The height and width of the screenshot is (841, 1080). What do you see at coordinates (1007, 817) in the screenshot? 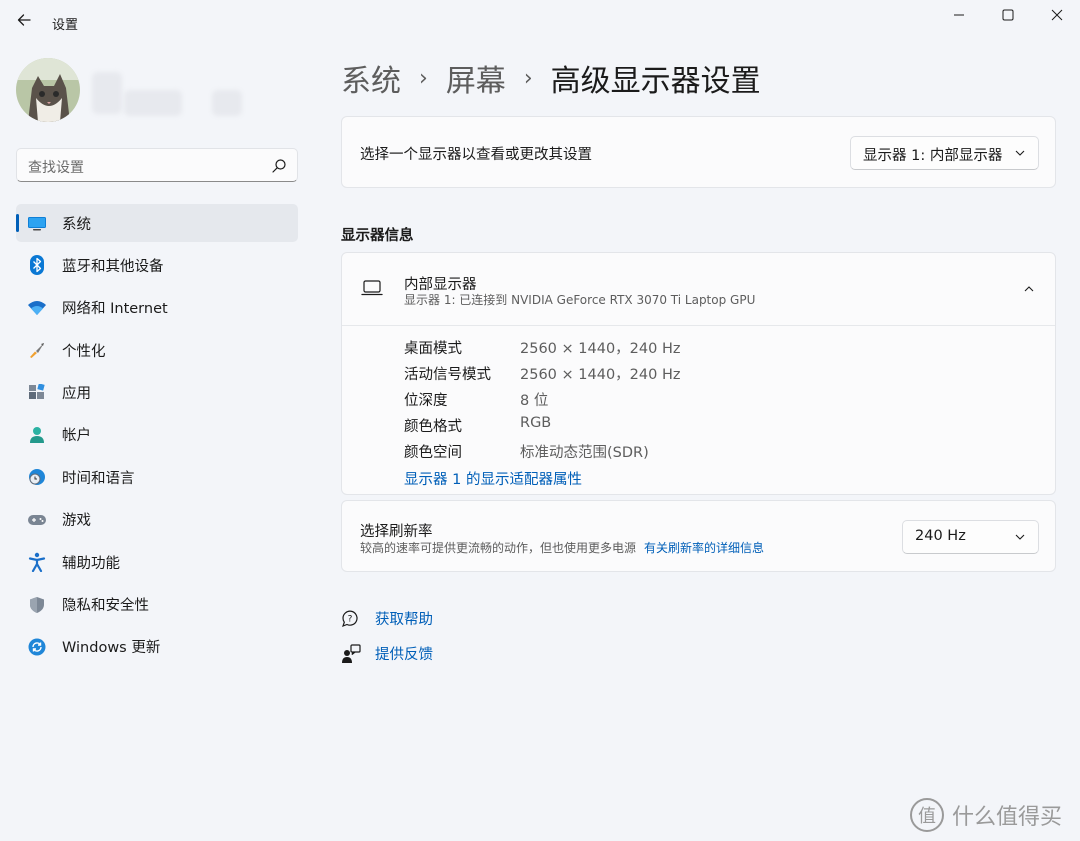
I see `watermark-text: 什么值得买` at bounding box center [1007, 817].